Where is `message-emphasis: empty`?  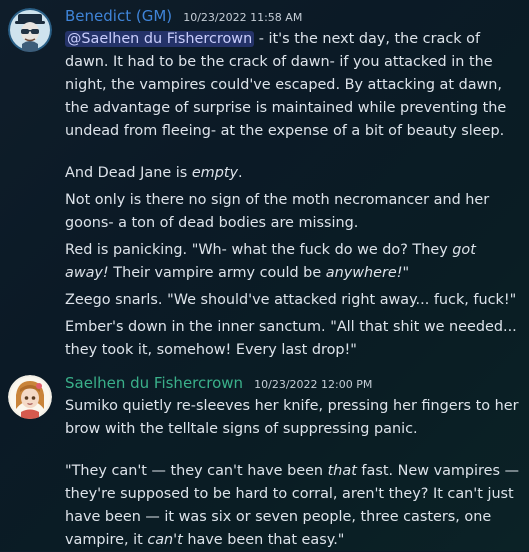
message-emphasis: empty is located at coordinates (214, 173).